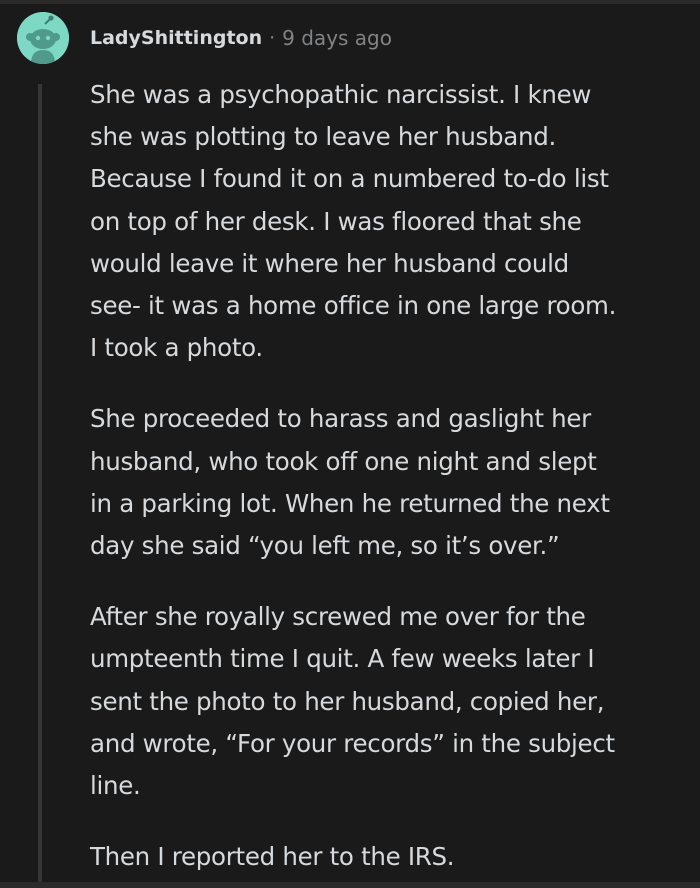 The width and height of the screenshot is (700, 888). I want to click on comment-paragraph: Then I reported her to the IRS., so click(390, 857).